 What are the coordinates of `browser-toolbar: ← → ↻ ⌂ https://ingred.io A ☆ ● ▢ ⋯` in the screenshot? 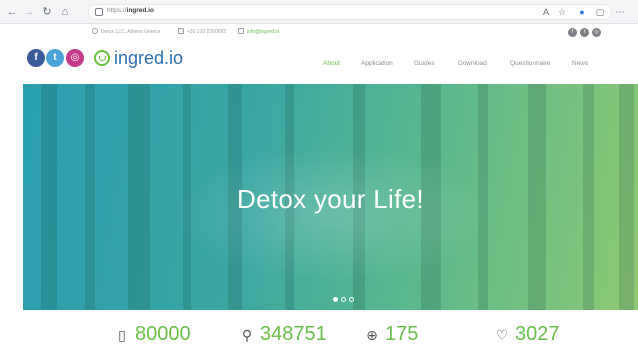 It's located at (319, 12).